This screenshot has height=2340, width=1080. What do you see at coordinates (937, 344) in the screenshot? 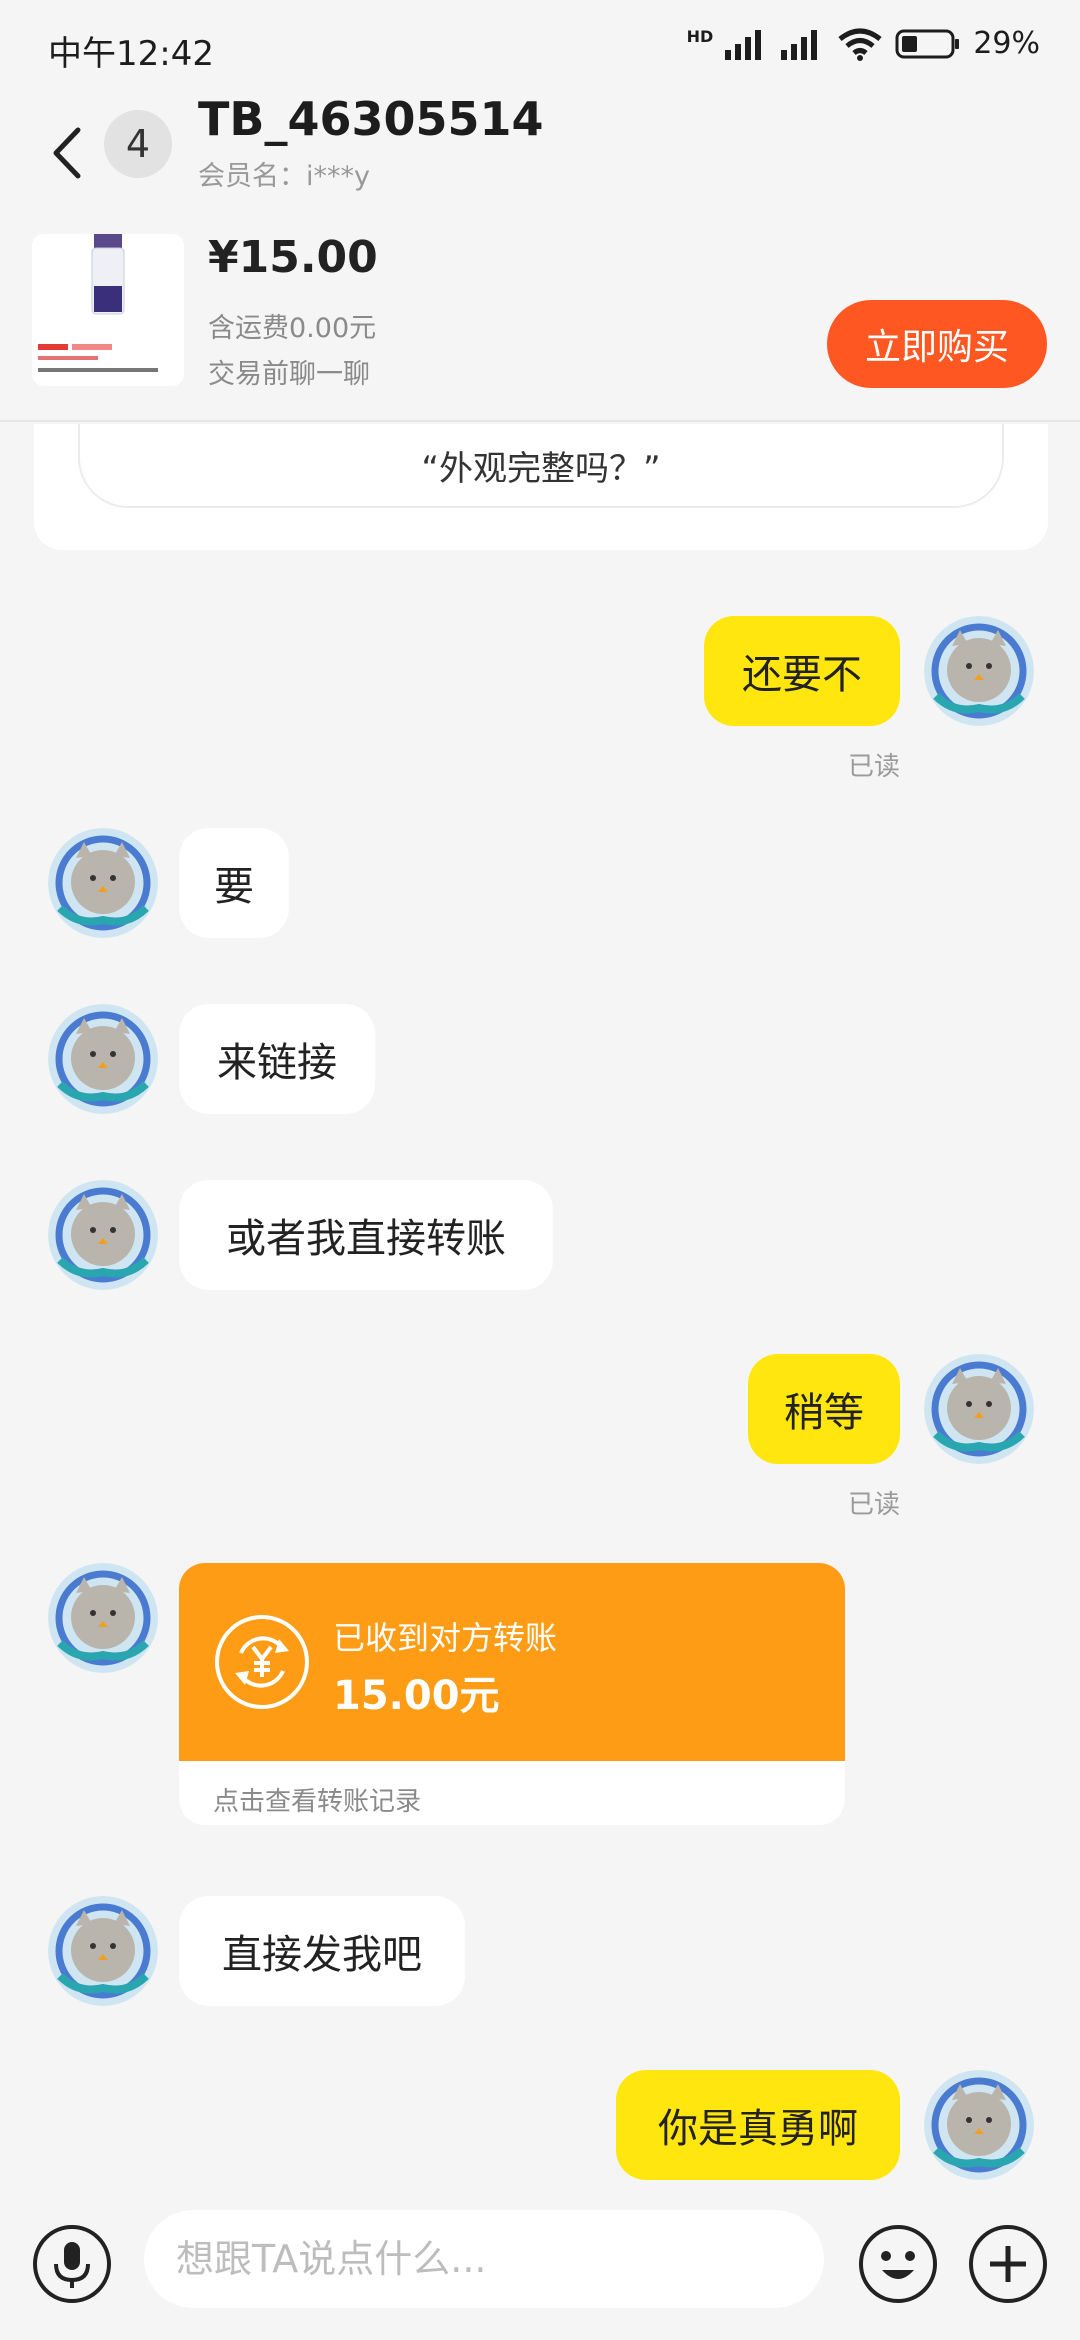
I see `buy-now-button: 立即购买` at bounding box center [937, 344].